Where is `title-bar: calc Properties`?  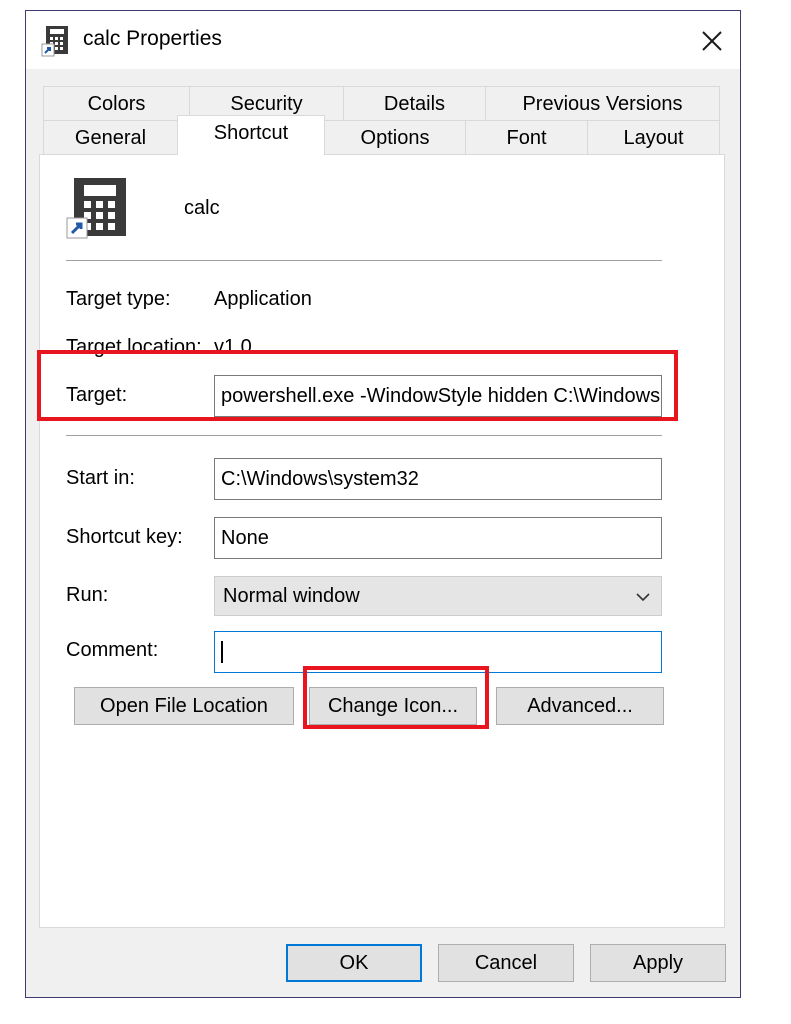
title-bar: calc Properties is located at coordinates (383, 40).